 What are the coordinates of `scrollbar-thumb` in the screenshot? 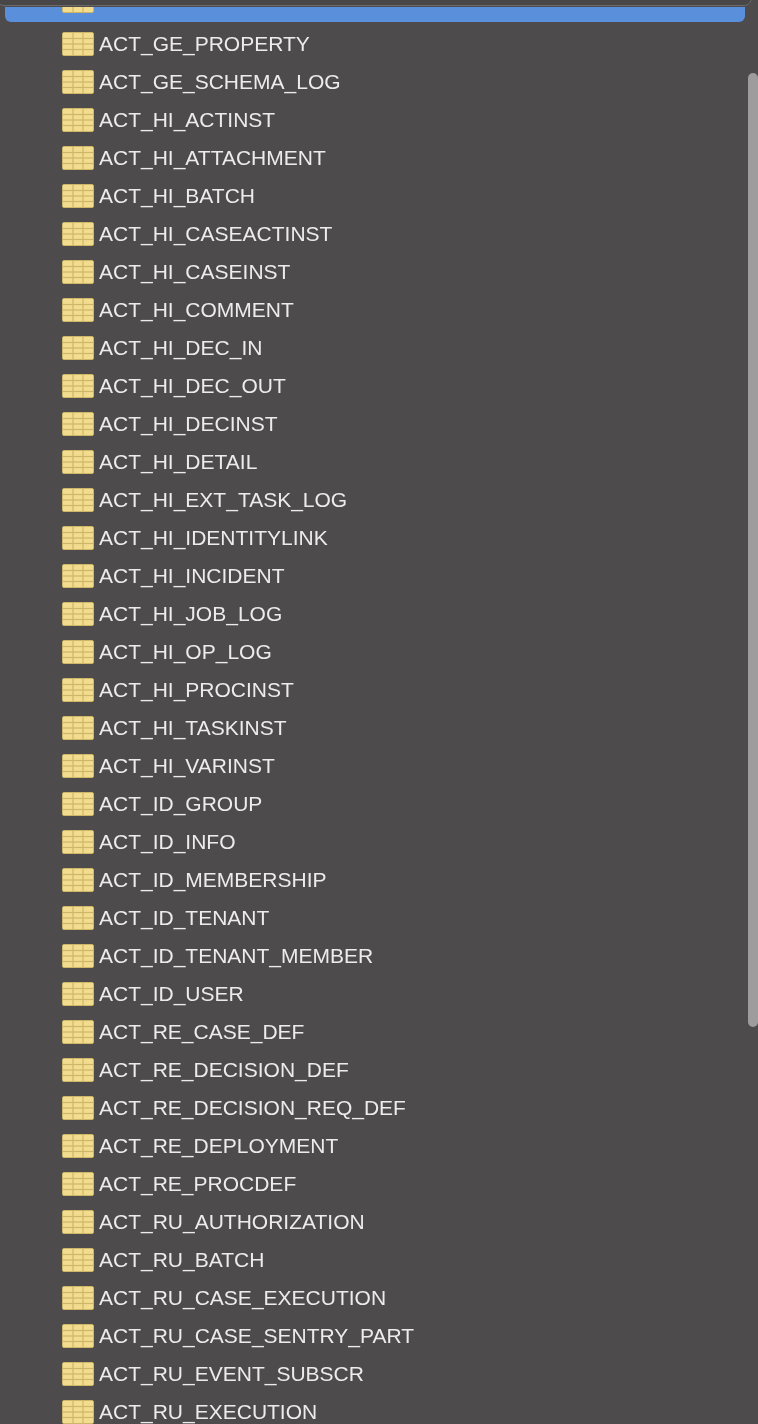 It's located at (753, 550).